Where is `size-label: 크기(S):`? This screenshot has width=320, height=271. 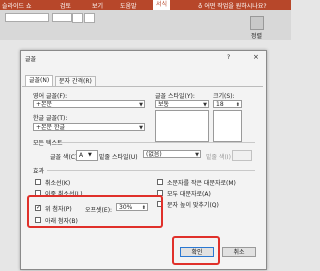 size-label: 크기(S): is located at coordinates (224, 96).